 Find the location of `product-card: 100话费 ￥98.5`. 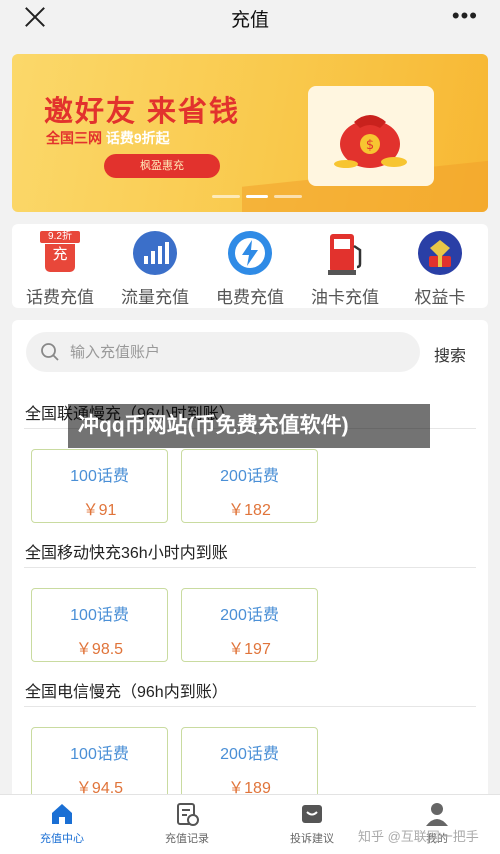

product-card: 100话费 ￥98.5 is located at coordinates (99, 625).